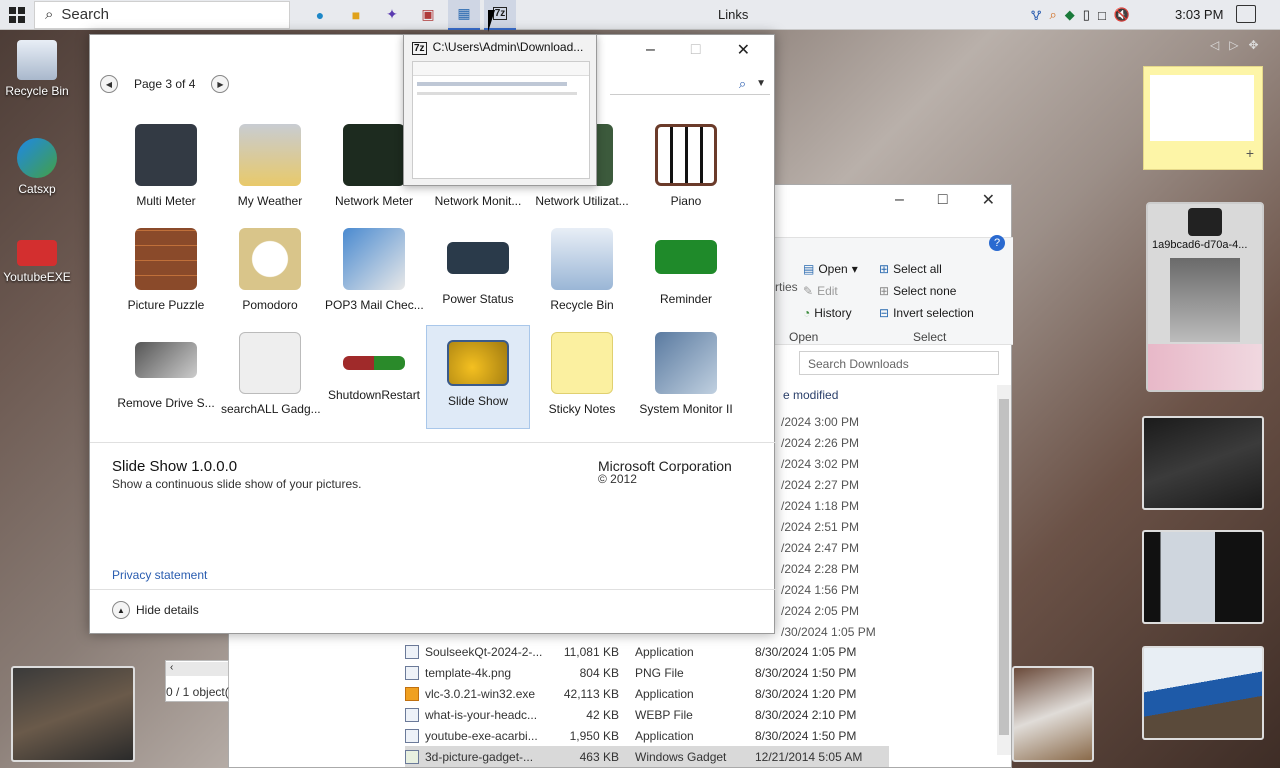 This screenshot has height=768, width=1280. I want to click on mail-icon, so click(374, 259).